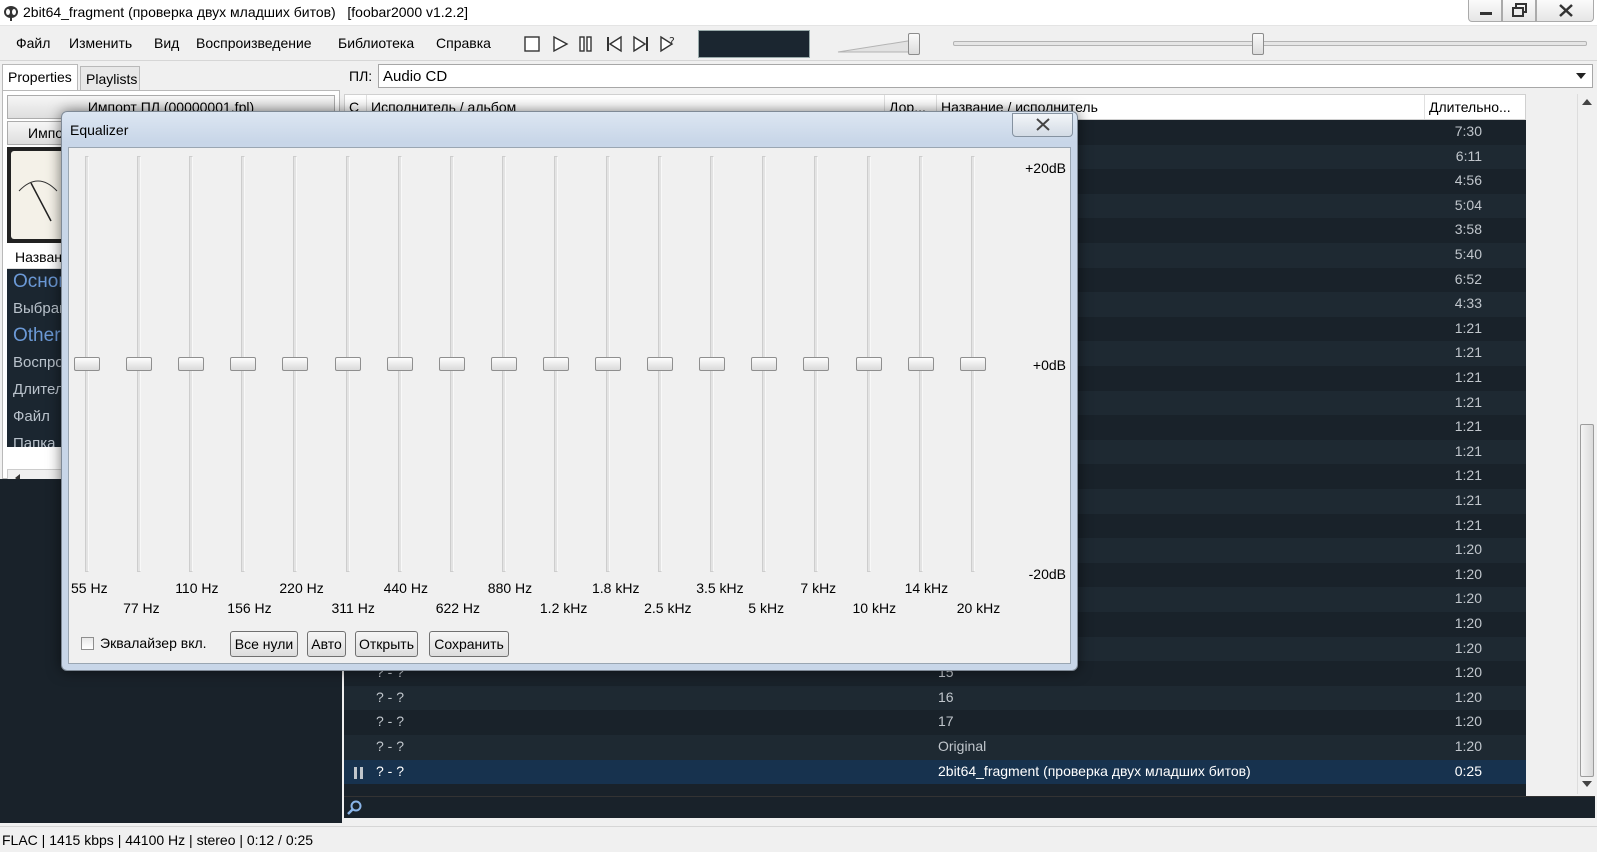  Describe the element at coordinates (1587, 600) in the screenshot. I see `playlist-scroll-thumb` at that location.